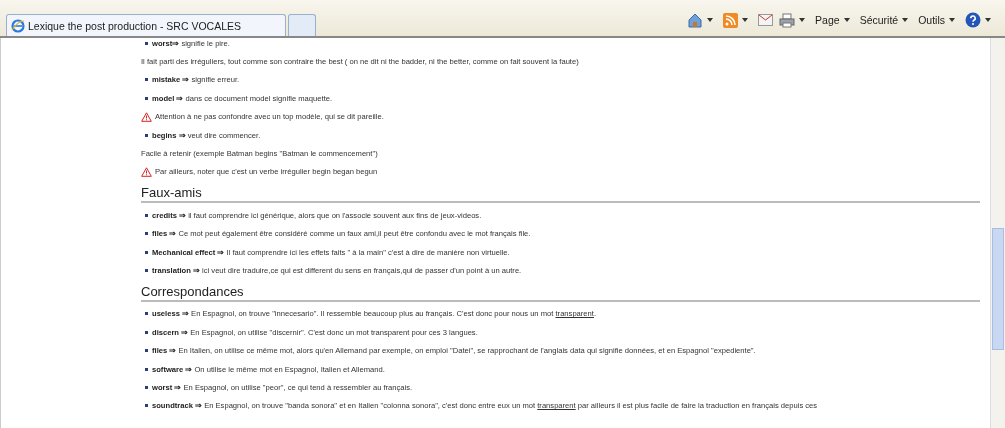 This screenshot has height=428, width=1005. I want to click on scrollbar, so click(997, 233).